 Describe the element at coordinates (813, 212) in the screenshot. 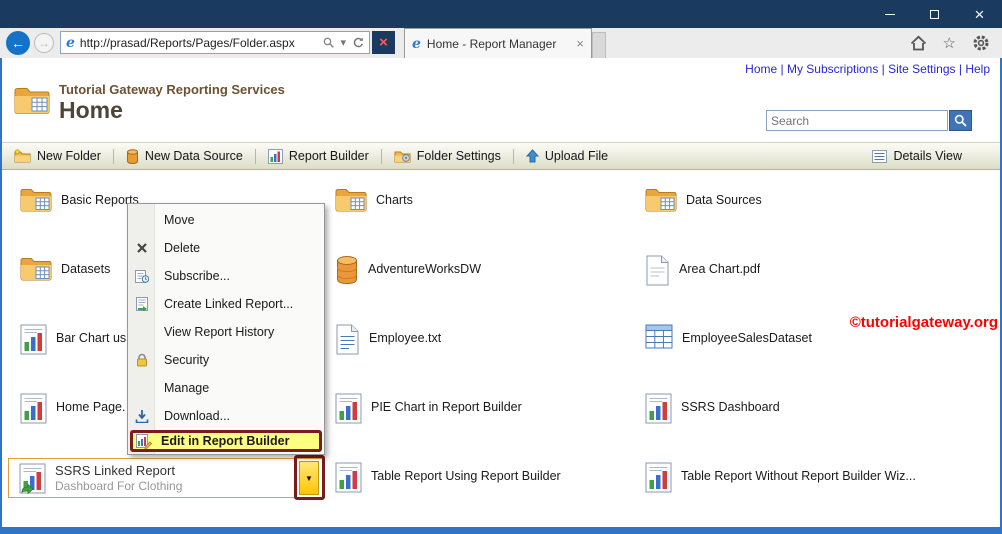

I see `grid-item-data-sources: Data Sources` at that location.